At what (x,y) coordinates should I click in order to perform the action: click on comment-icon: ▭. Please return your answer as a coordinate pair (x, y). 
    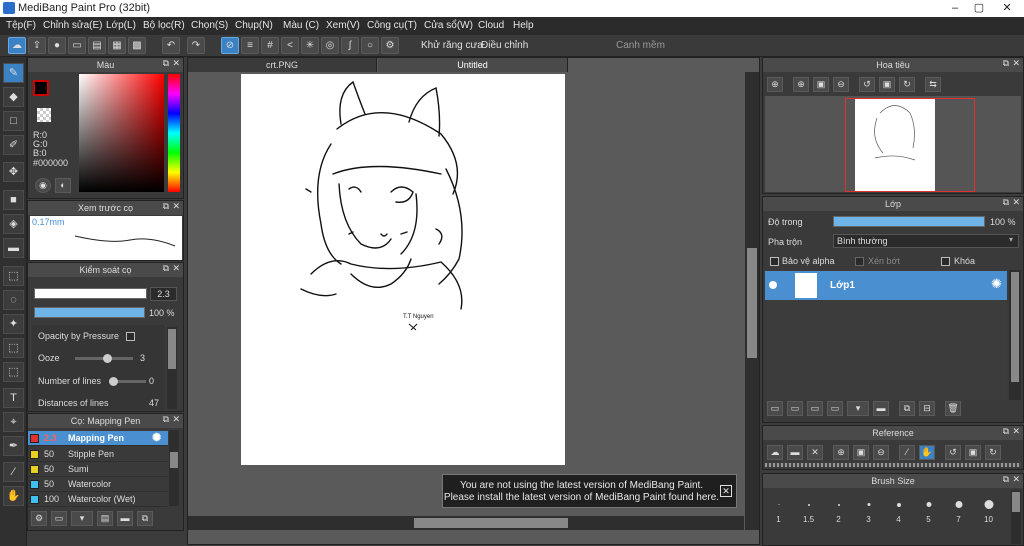
    Looking at the image, I should click on (77, 45).